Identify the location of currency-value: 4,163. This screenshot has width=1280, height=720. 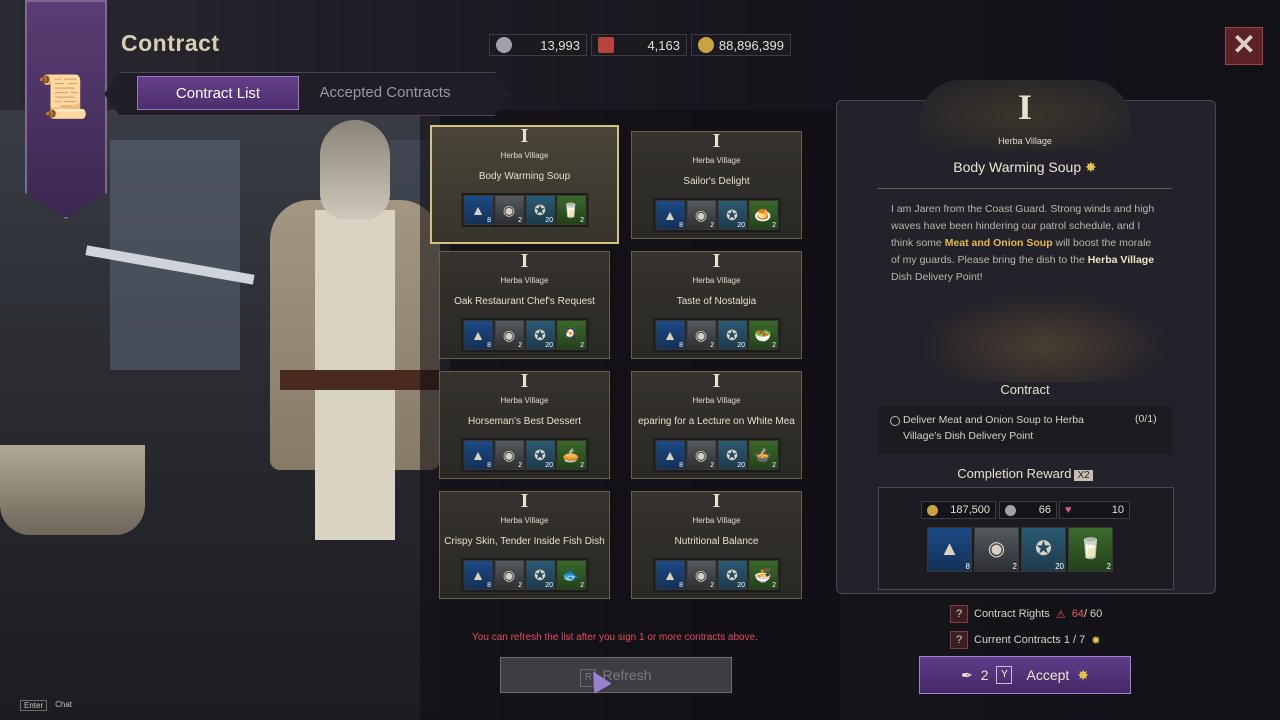
(663, 45).